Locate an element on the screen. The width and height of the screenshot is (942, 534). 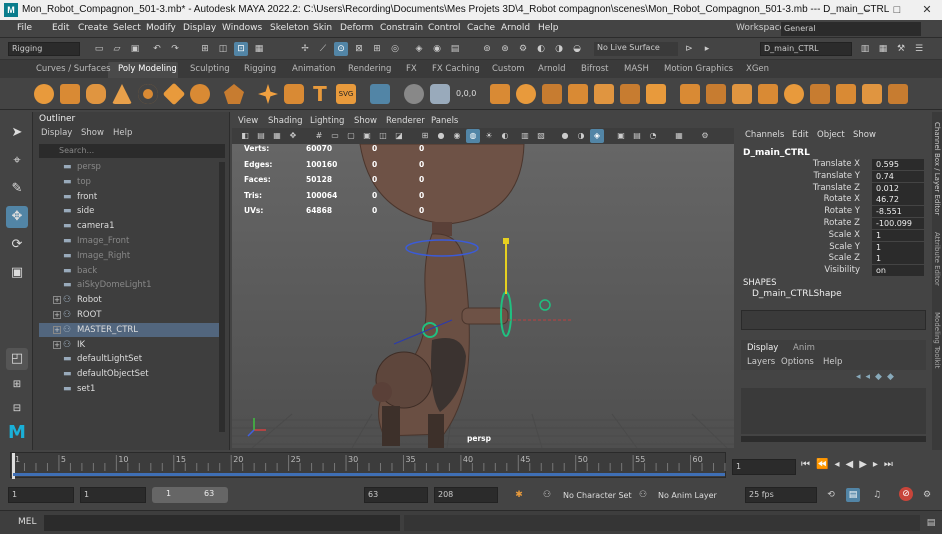
vp-menu-panels: Panels is located at coordinates (444, 121).